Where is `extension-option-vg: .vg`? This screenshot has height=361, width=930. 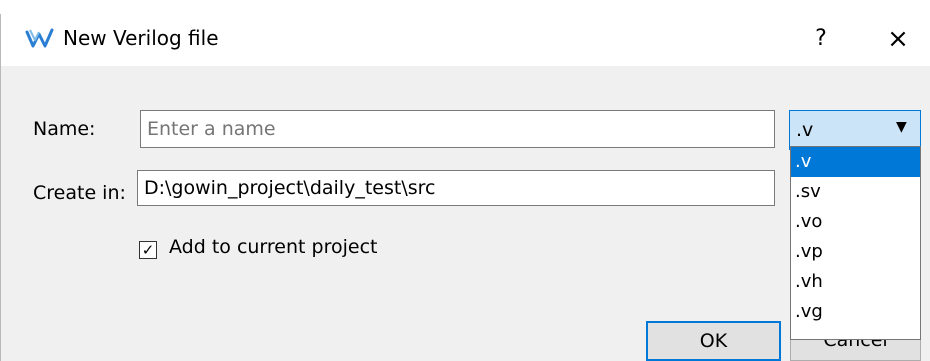
extension-option-vg: .vg is located at coordinates (855, 312).